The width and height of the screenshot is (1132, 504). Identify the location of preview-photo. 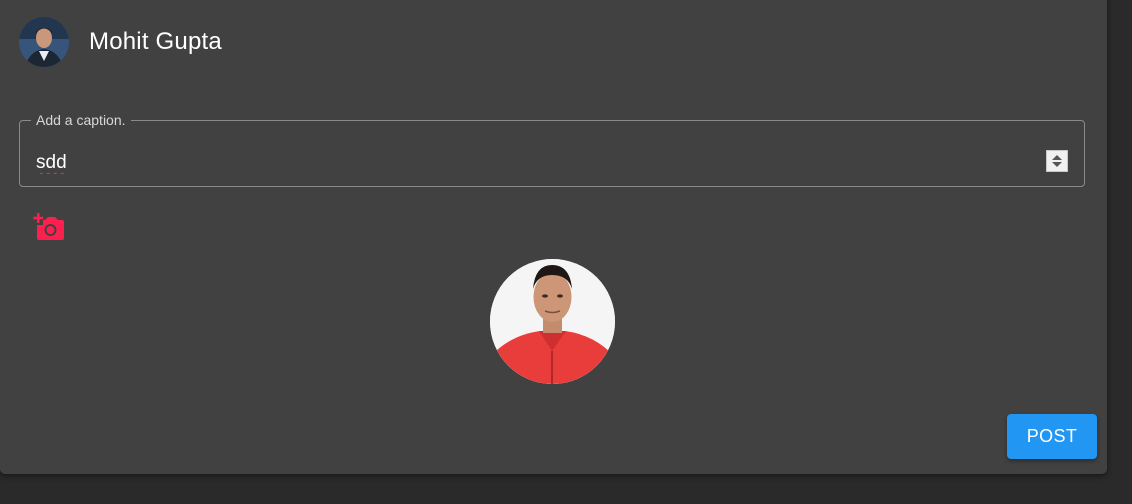
(552, 321).